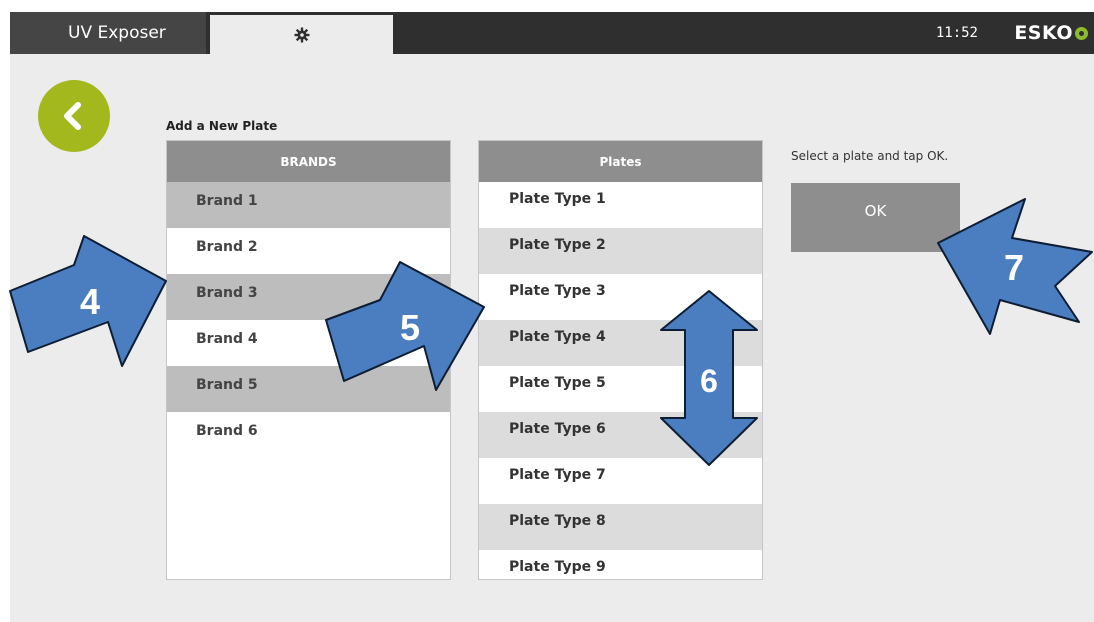 This screenshot has width=1094, height=622. Describe the element at coordinates (308, 435) in the screenshot. I see `brand-item: Brand 6` at that location.